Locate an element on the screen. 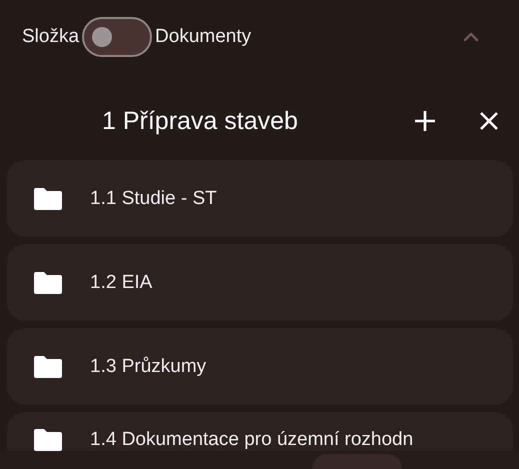 This screenshot has height=469, width=519. toggle-label: Složka is located at coordinates (51, 37).